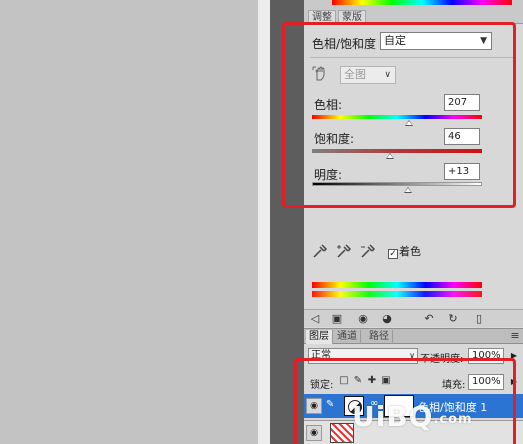  Describe the element at coordinates (337, 319) in the screenshot. I see `expand-view-icon: ▣` at that location.